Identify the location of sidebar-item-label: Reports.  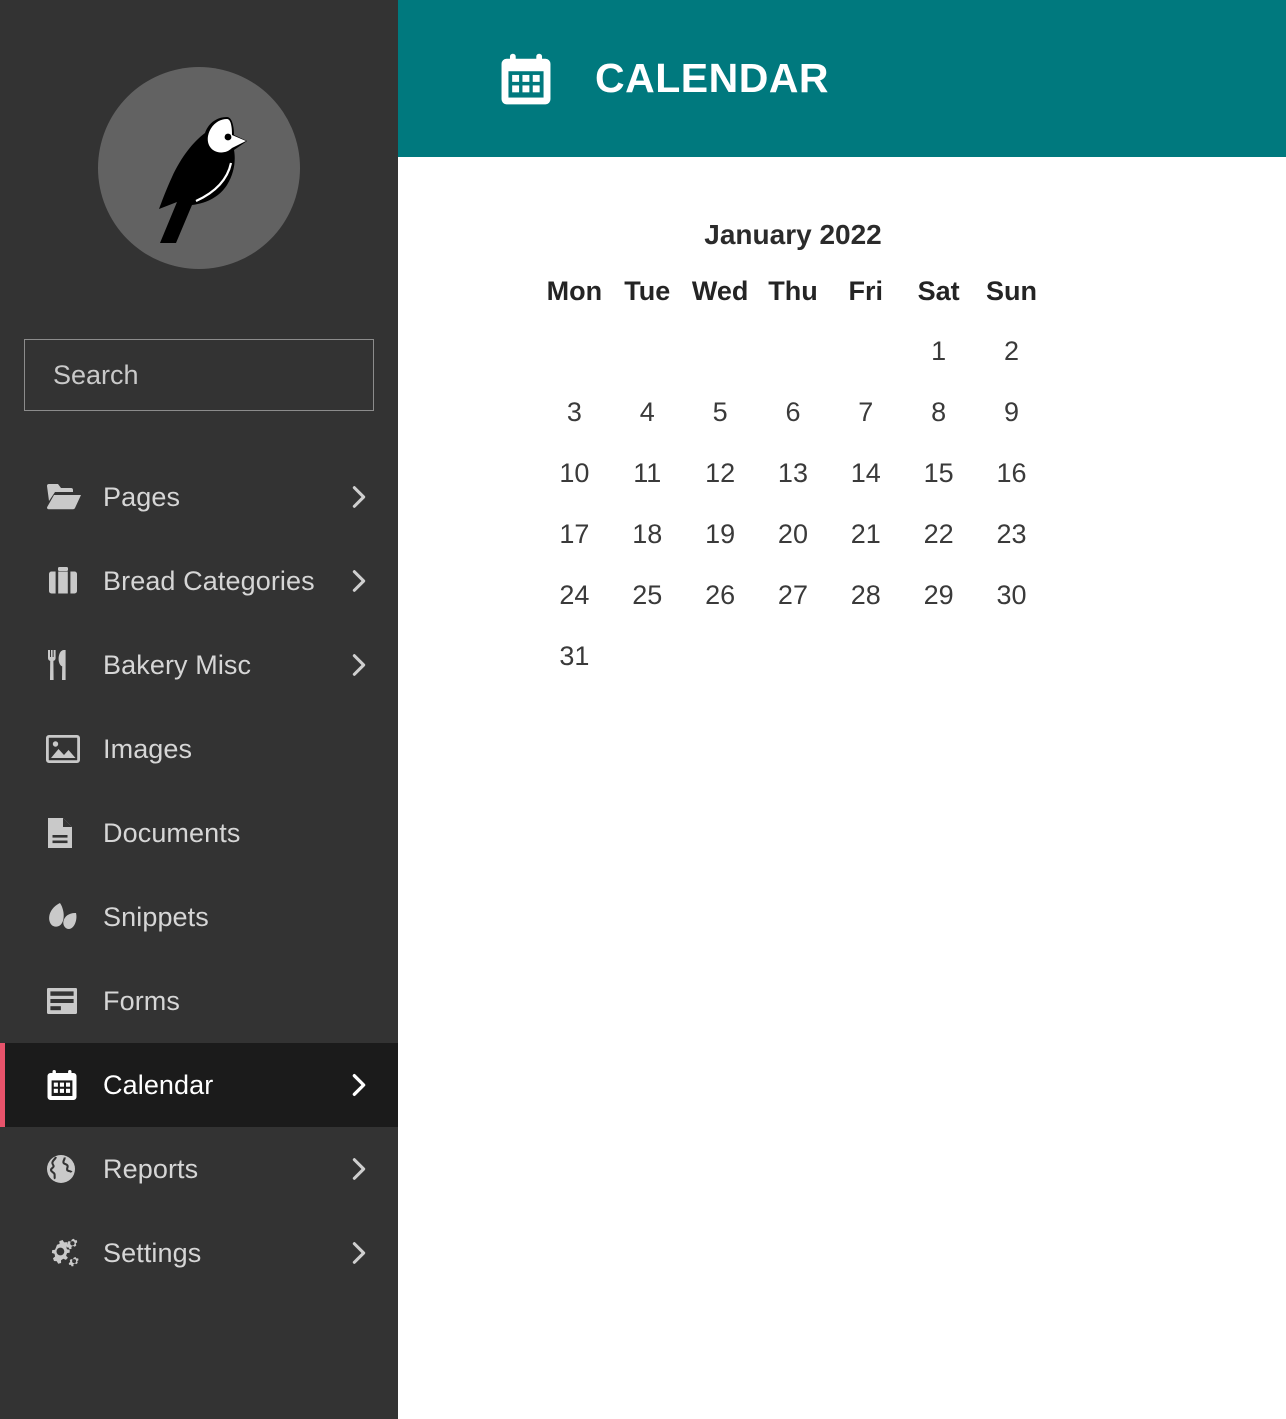
(151, 1168).